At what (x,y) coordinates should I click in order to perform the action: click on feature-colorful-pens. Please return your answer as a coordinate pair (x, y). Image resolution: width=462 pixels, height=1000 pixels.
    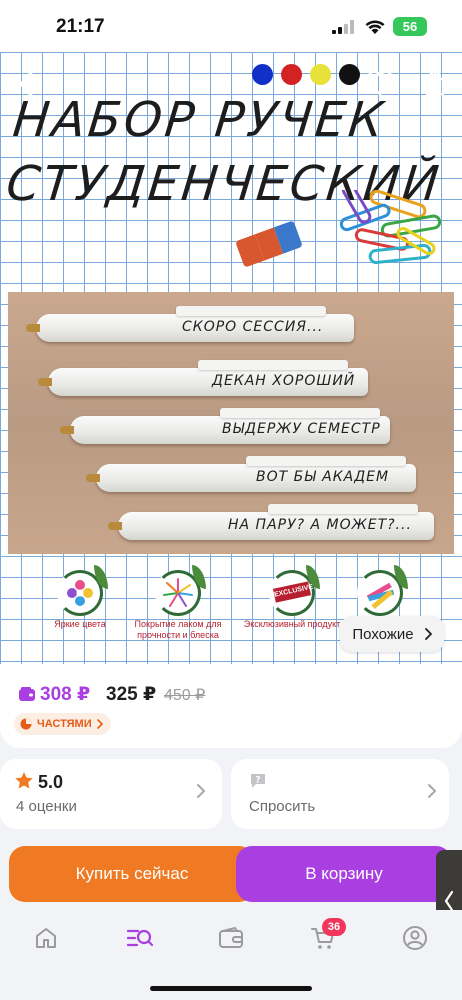
    Looking at the image, I should click on (380, 590).